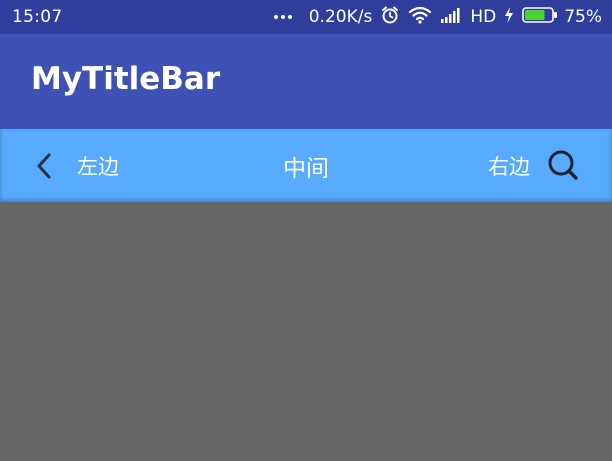  I want to click on status-bar: 15:07 0.20K/s HD 75%, so click(306, 17).